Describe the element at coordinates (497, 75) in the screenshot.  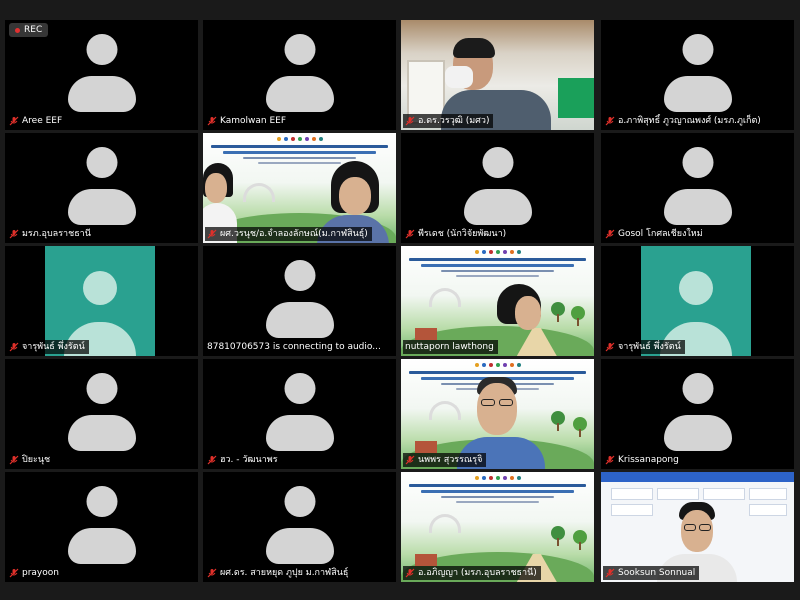
I see `participant-video-tile: อ.ดร.วรวุฒิ (มศว)` at that location.